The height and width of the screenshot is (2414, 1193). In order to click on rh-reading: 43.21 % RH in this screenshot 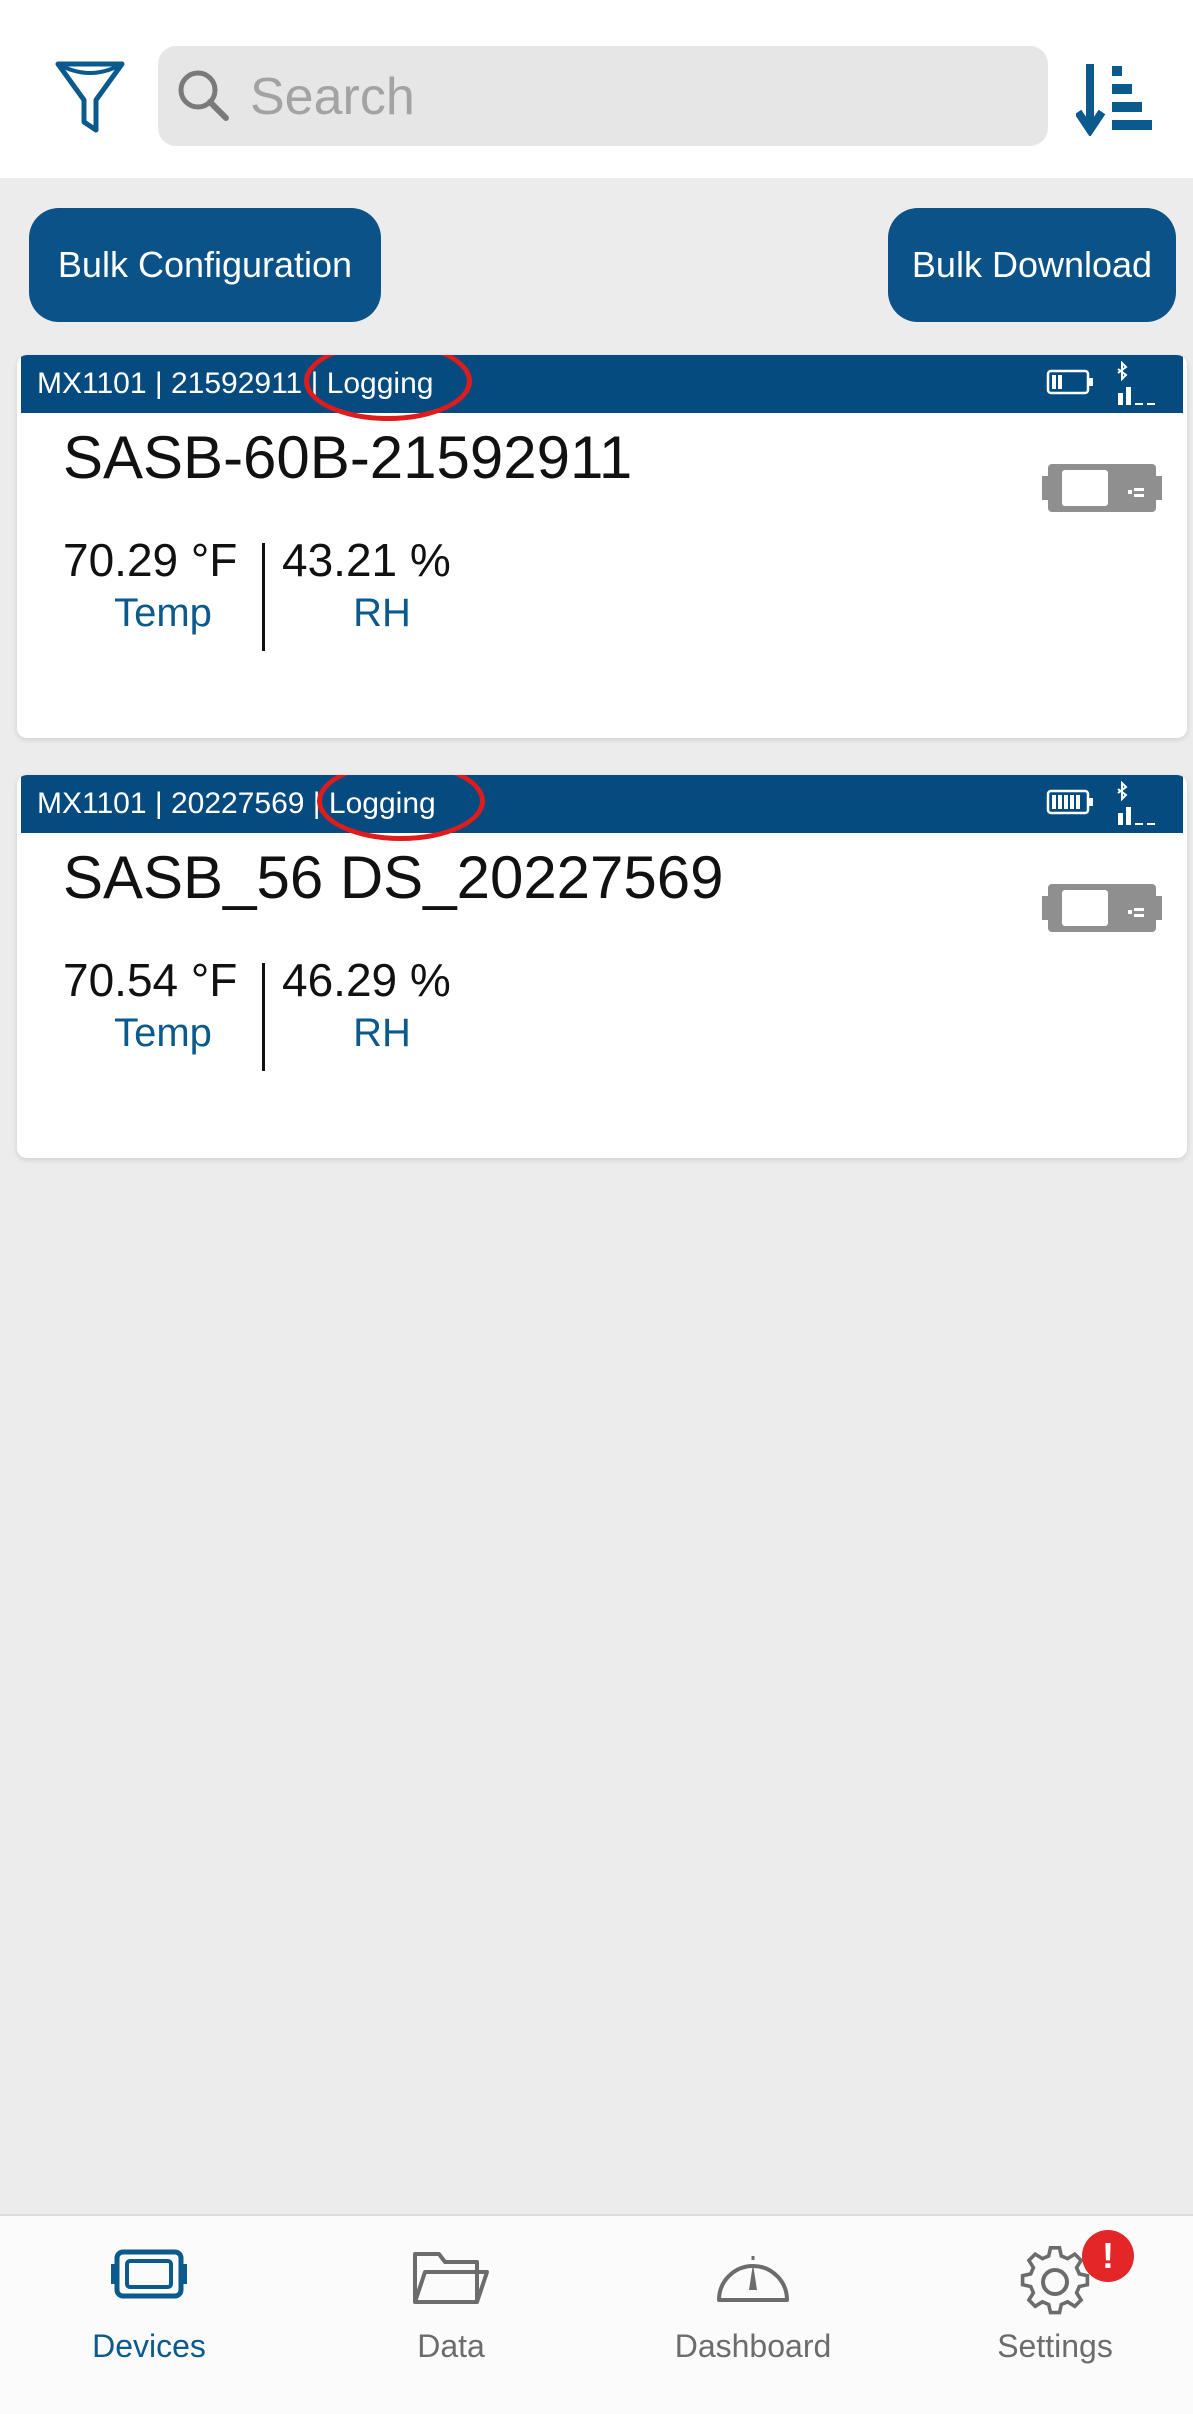, I will do `click(382, 584)`.